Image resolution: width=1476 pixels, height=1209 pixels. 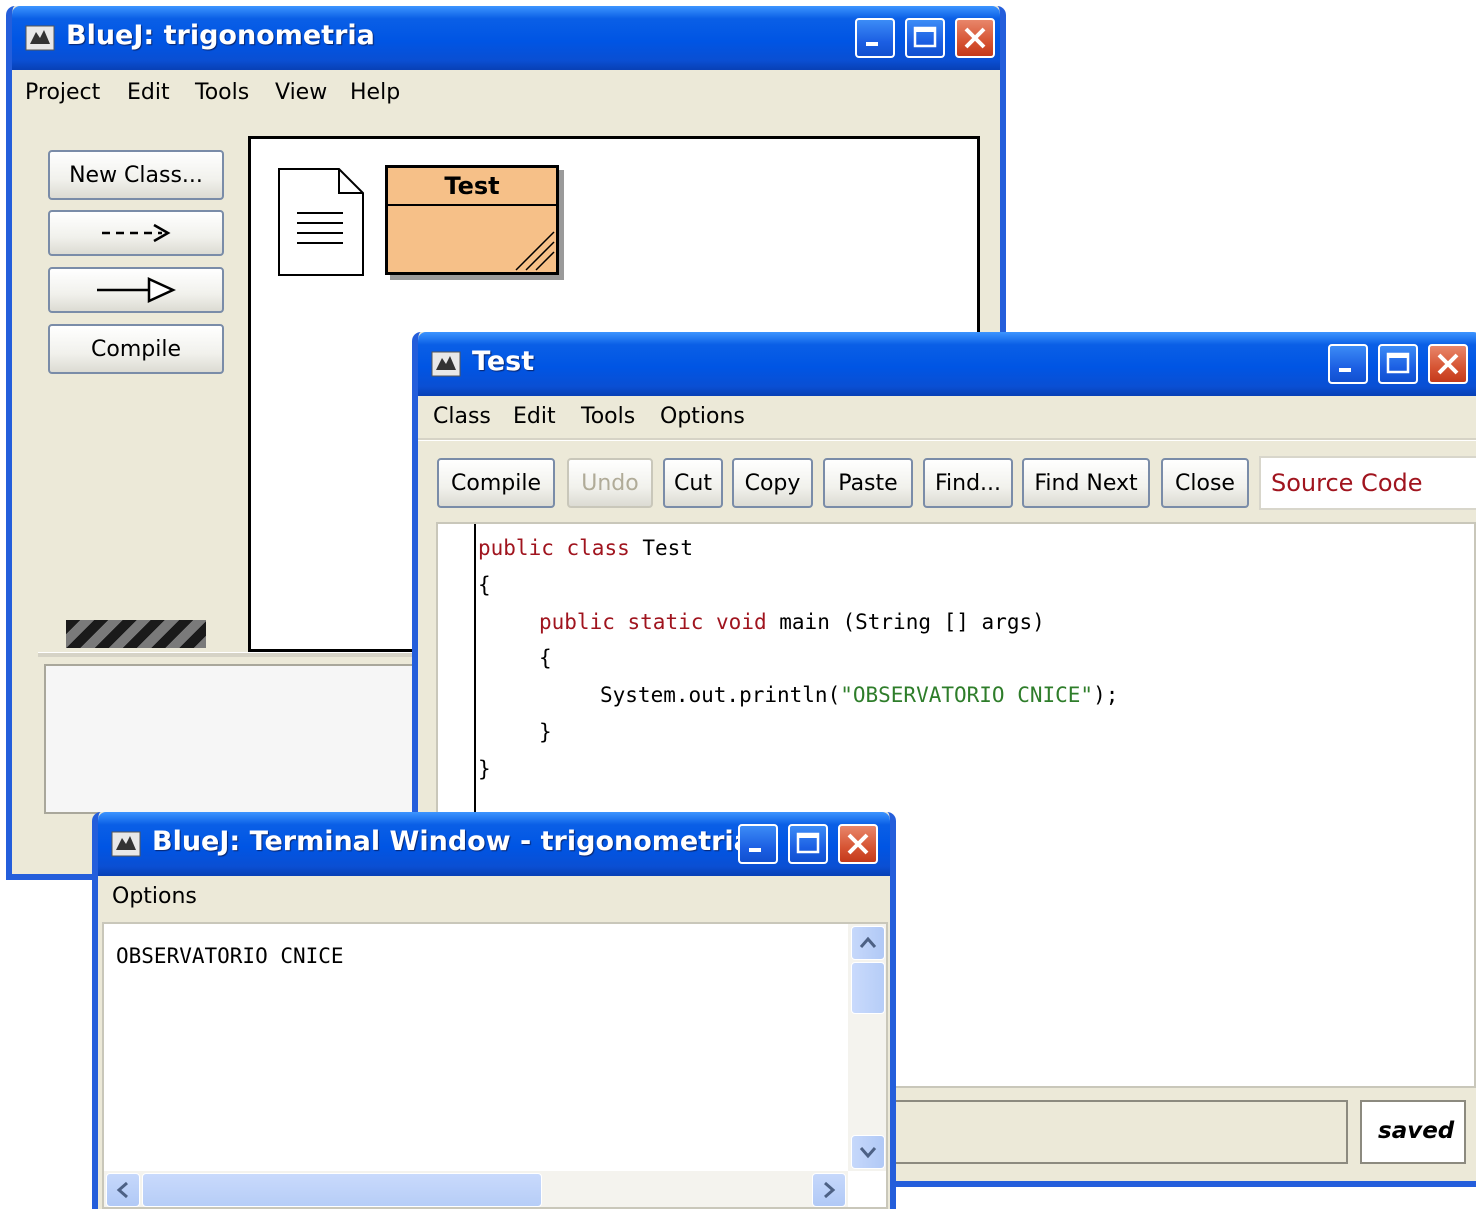 I want to click on horizontal-scrollbar, so click(x=476, y=1189).